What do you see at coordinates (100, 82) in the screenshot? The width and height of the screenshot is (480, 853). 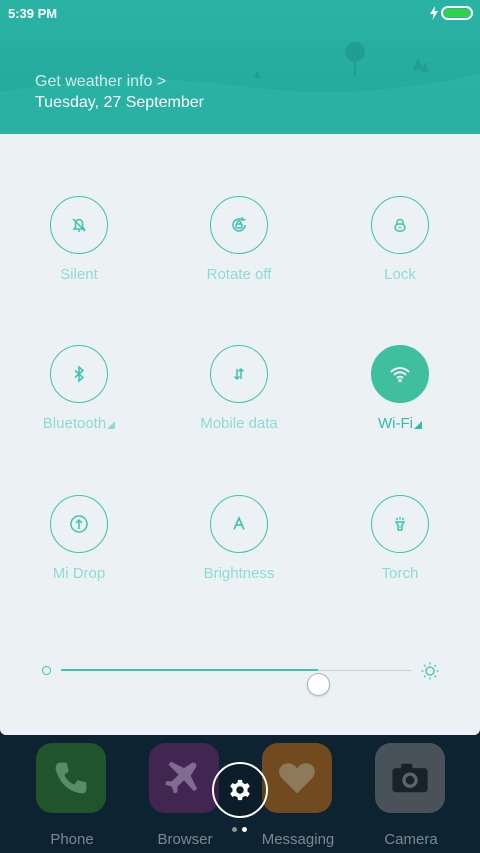 I see `weather-link: Get weather info >` at bounding box center [100, 82].